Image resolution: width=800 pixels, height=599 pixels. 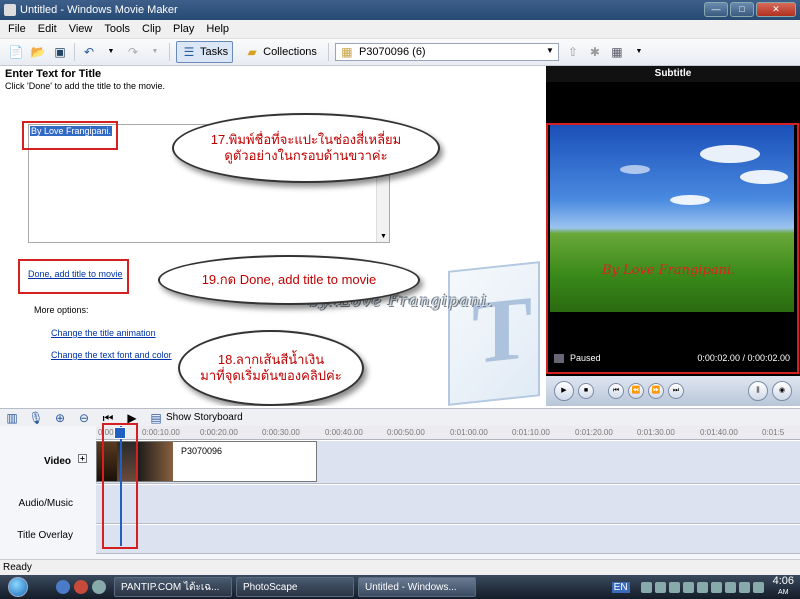 What do you see at coordinates (328, 52) in the screenshot?
I see `toolbar-separator` at bounding box center [328, 52].